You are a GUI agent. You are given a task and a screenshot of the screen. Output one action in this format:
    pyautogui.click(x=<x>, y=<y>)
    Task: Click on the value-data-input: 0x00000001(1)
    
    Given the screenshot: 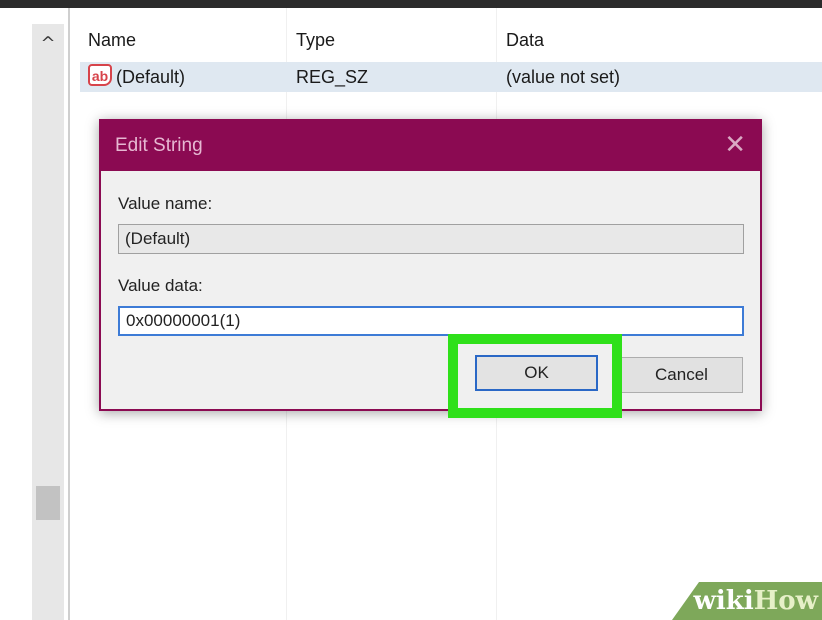 What is the action you would take?
    pyautogui.click(x=431, y=321)
    